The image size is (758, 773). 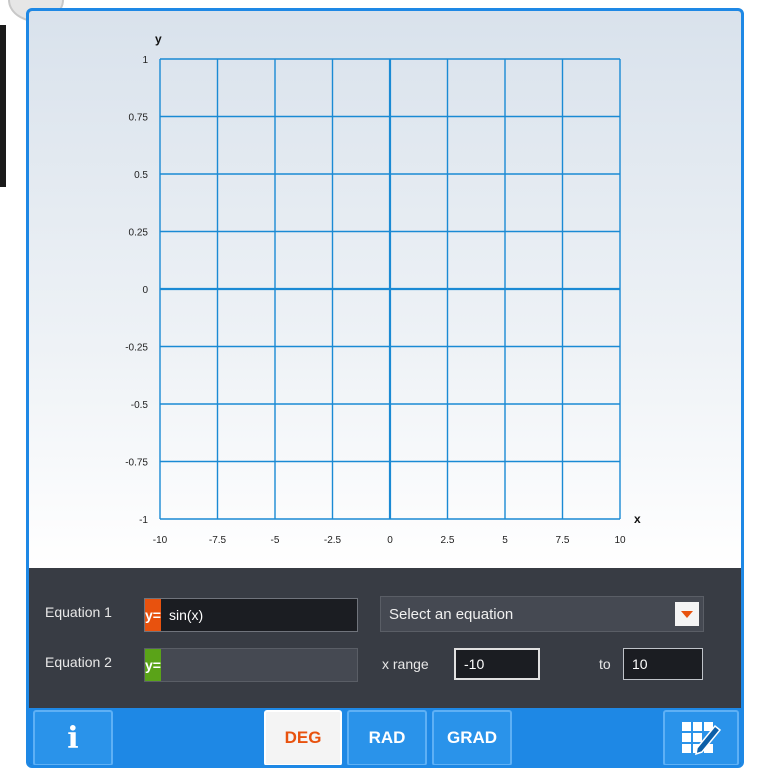 I want to click on x-range-from-input, so click(x=497, y=664).